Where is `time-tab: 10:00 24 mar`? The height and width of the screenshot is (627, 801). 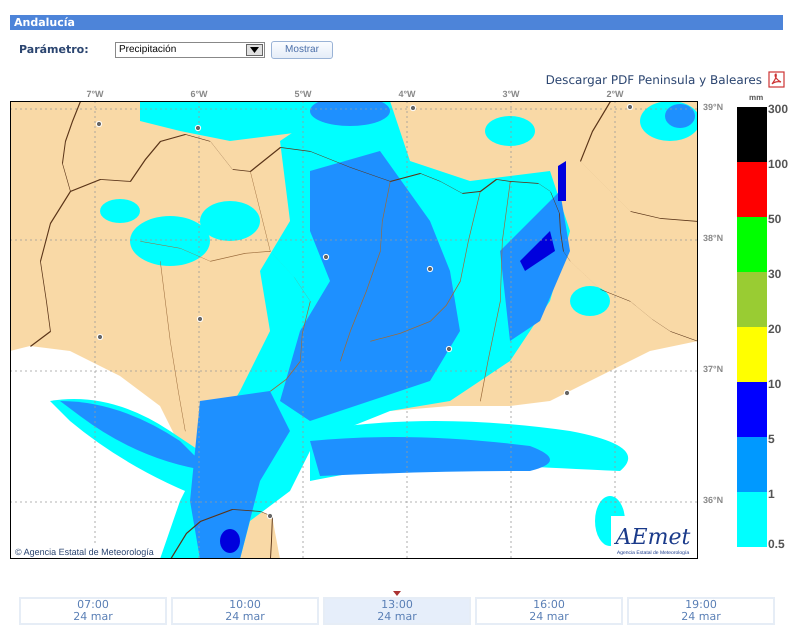
time-tab: 10:00 24 mar is located at coordinates (245, 611).